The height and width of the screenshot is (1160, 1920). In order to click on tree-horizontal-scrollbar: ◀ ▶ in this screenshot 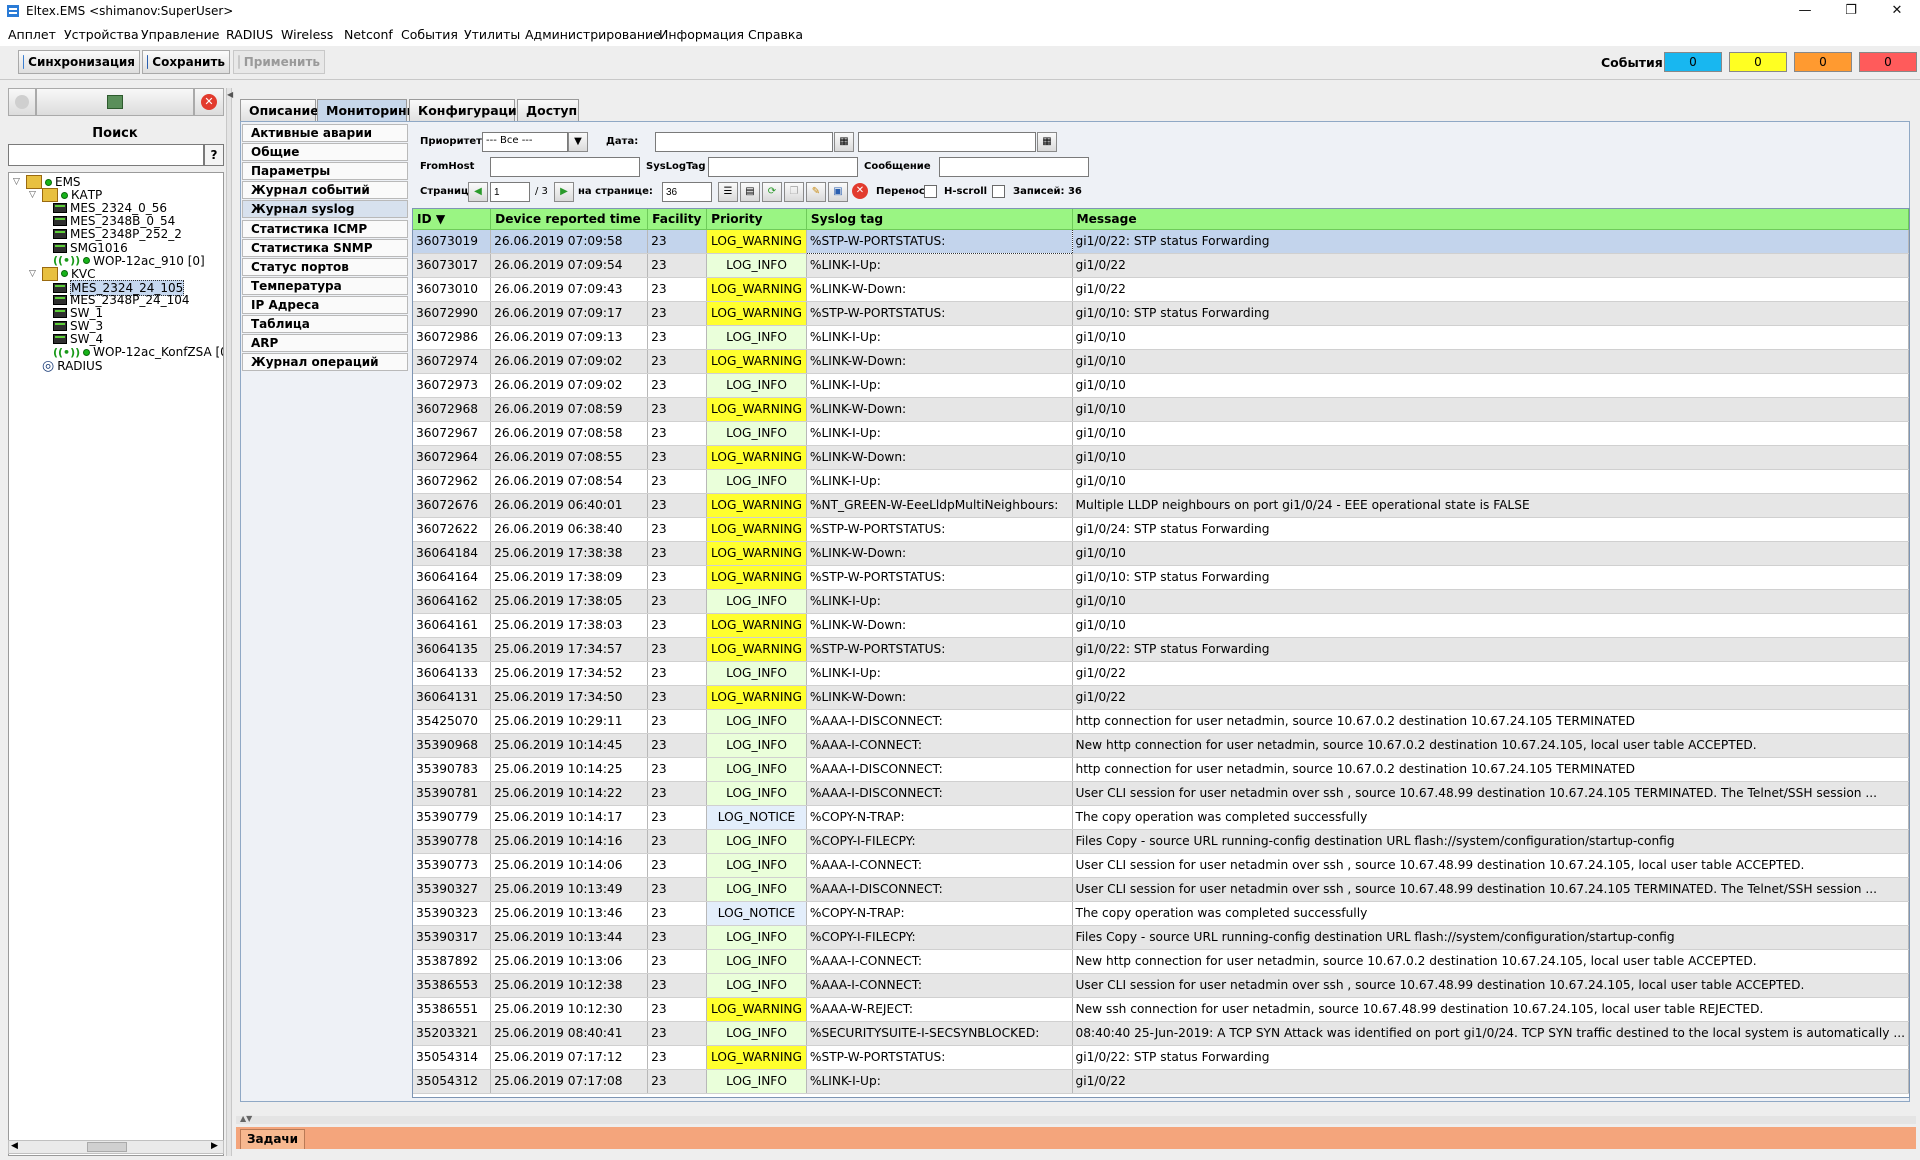, I will do `click(116, 1147)`.